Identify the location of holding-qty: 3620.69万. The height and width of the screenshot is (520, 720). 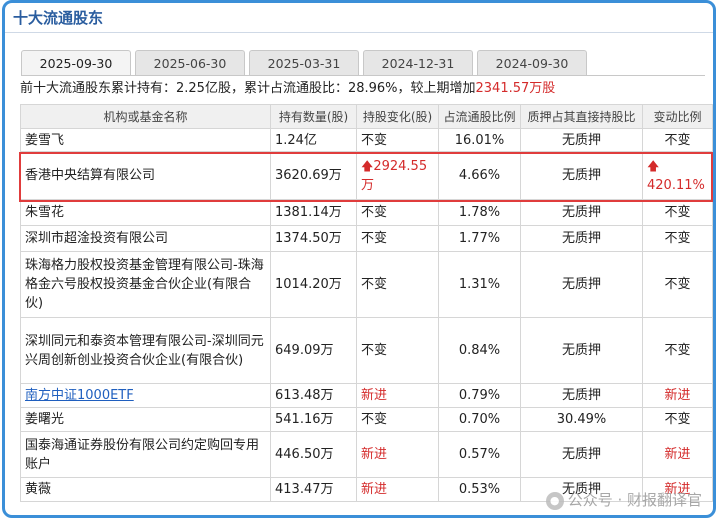
(313, 175).